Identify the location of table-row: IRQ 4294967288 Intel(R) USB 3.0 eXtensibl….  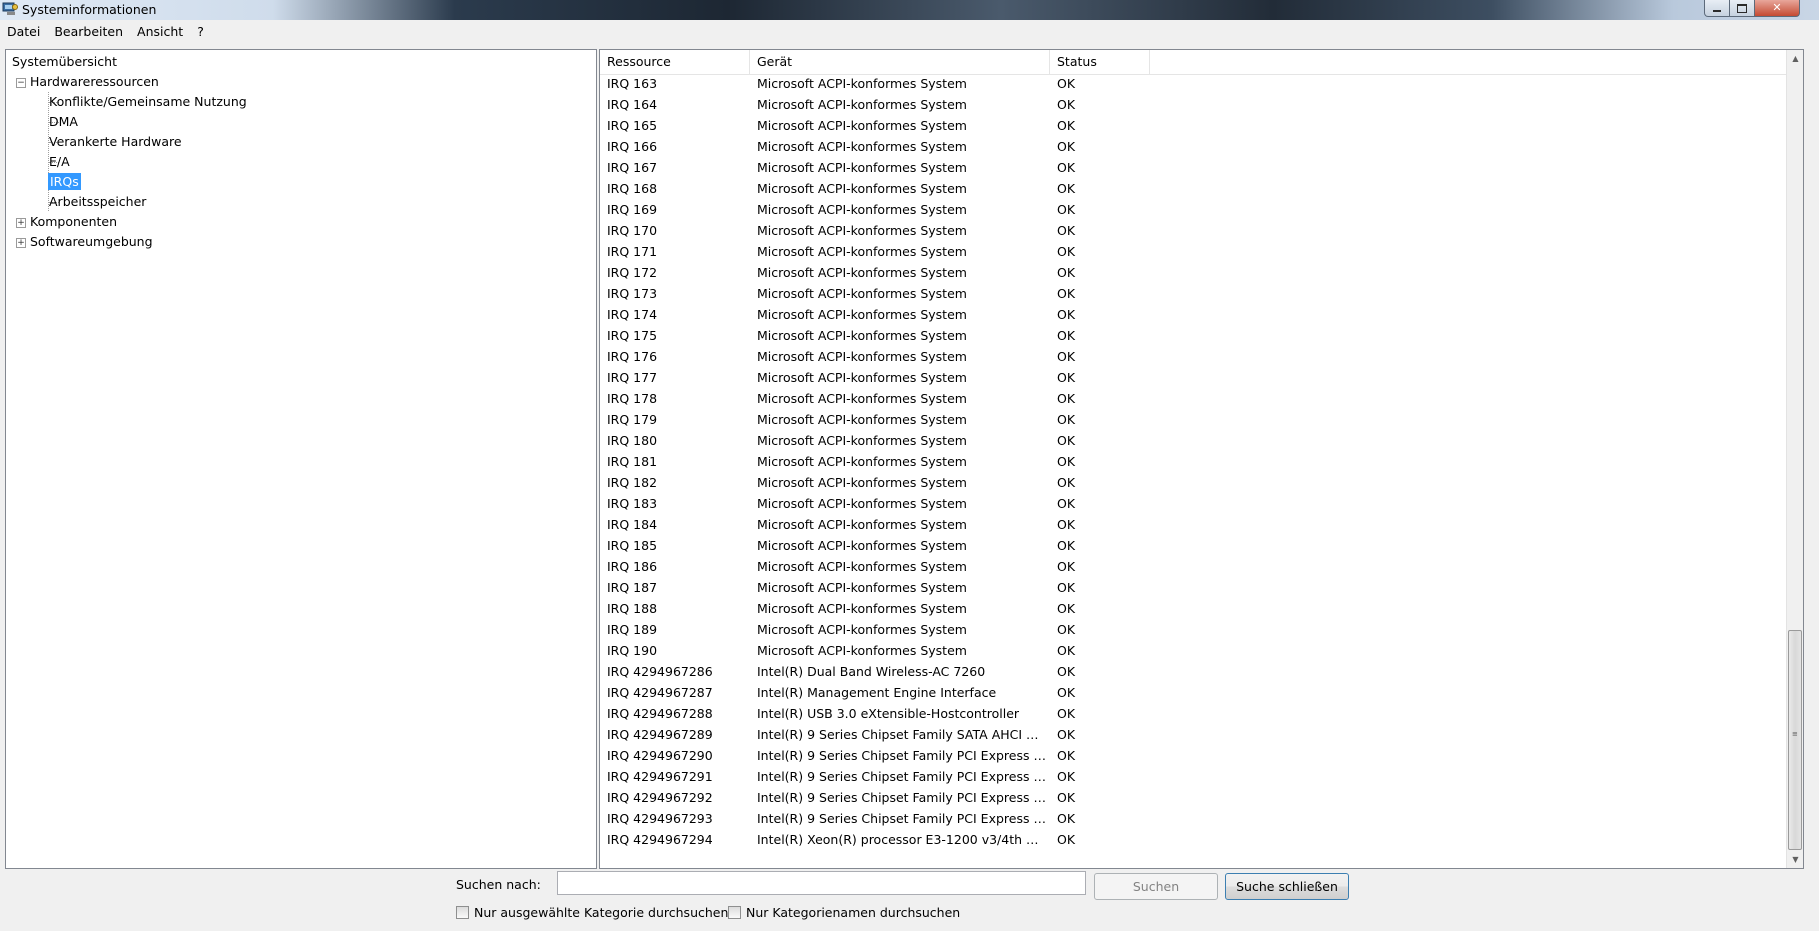
(1193, 714).